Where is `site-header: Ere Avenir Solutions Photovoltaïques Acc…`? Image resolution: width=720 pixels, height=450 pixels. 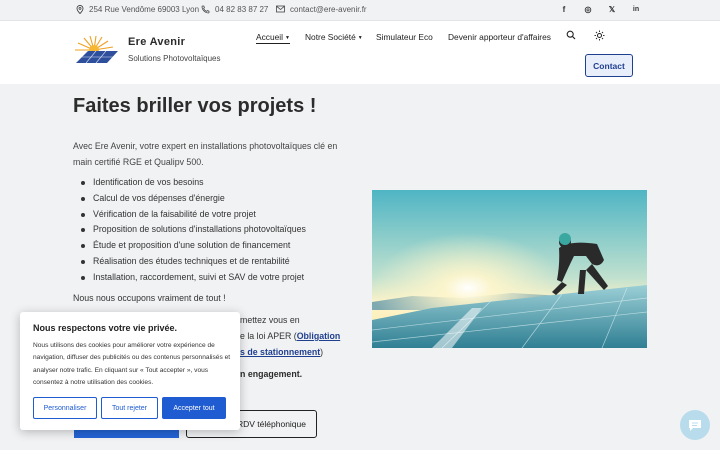 site-header: Ere Avenir Solutions Photovoltaïques Acc… is located at coordinates (360, 52).